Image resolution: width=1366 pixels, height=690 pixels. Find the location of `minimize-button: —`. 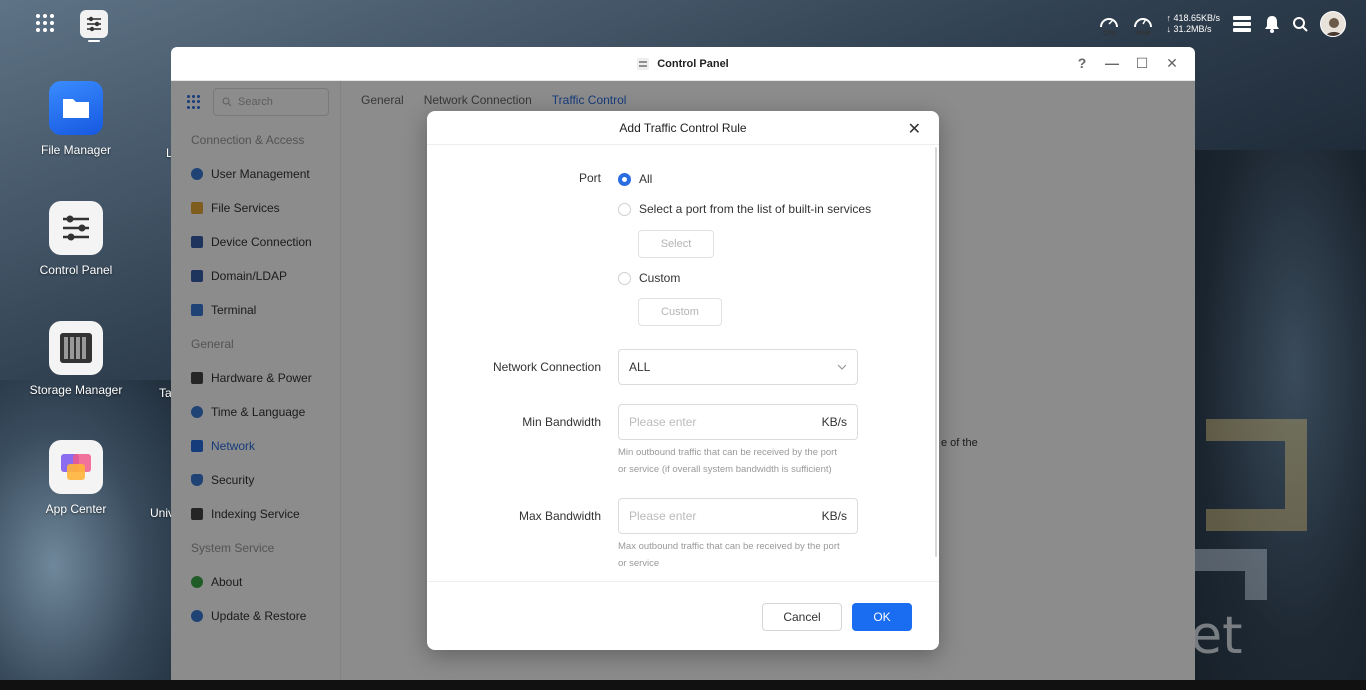

minimize-button: — is located at coordinates (1112, 63).